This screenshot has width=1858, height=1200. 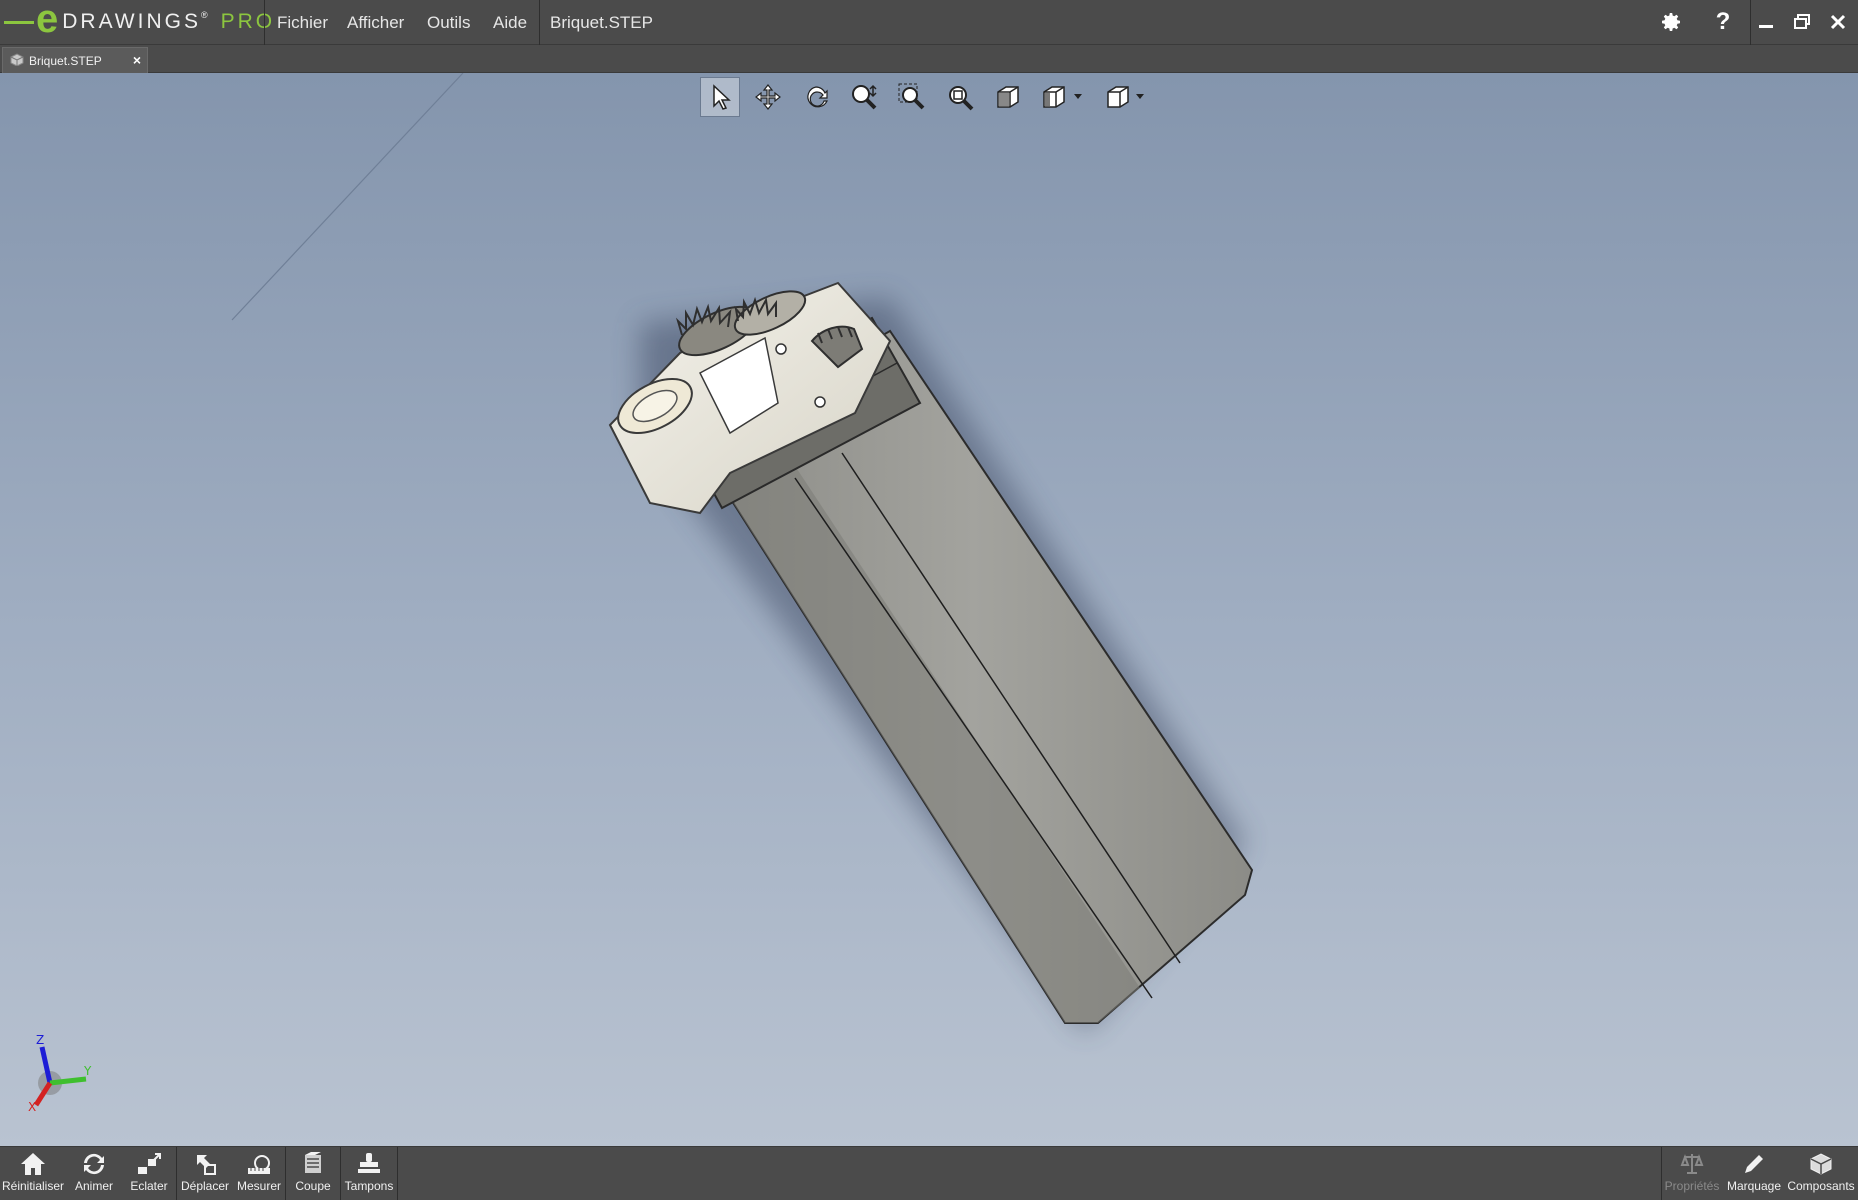 I want to click on axis-triad: Z Y X, so click(x=60, y=1073).